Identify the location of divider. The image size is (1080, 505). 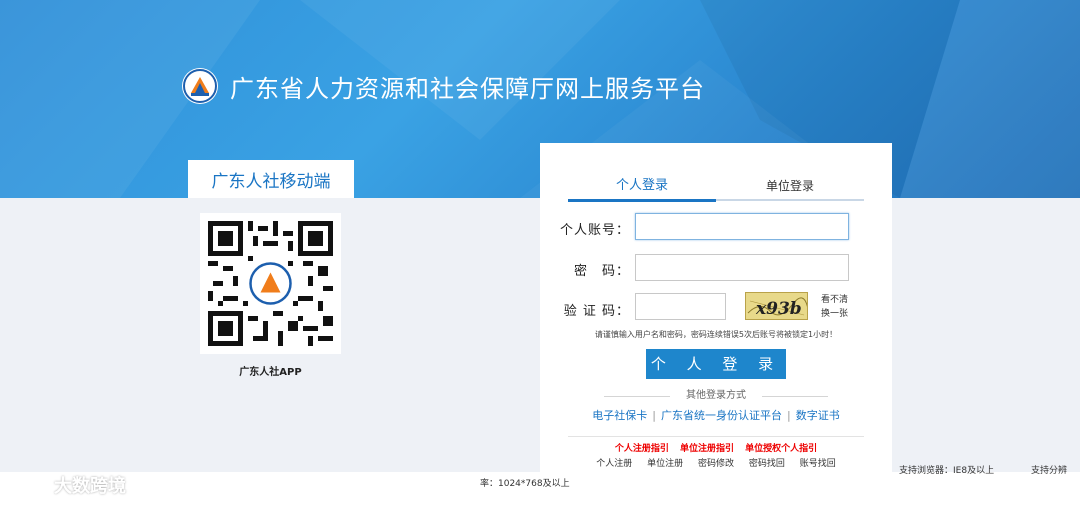
(795, 396).